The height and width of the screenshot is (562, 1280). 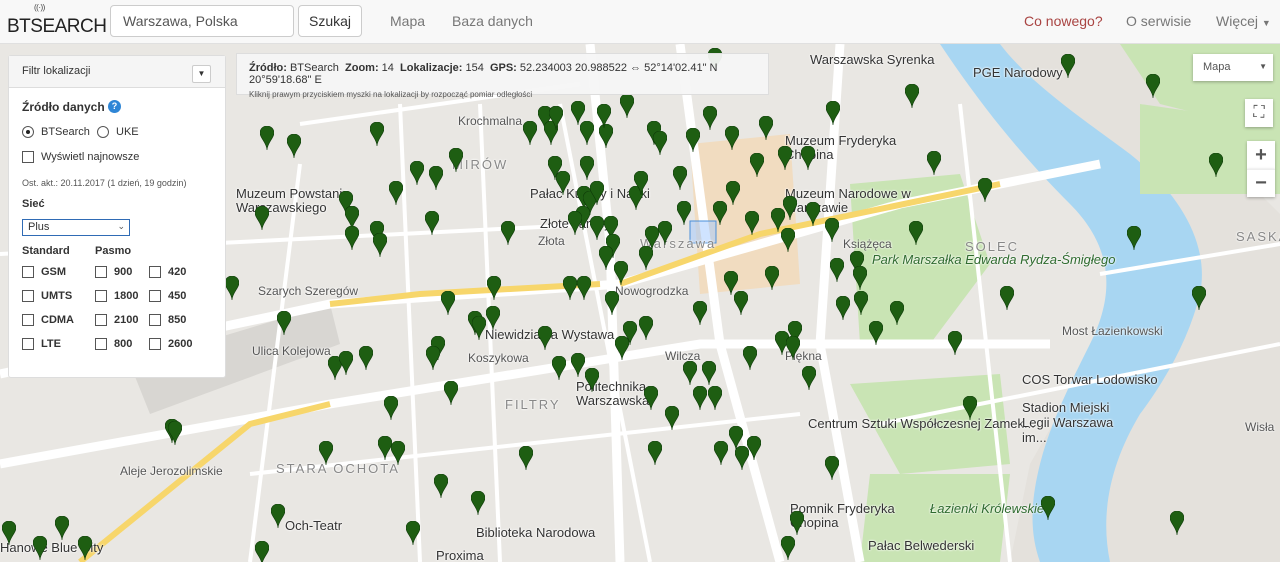 What do you see at coordinates (57, 20) in the screenshot?
I see `btsearch-logo: ((·)) BTSEARCH` at bounding box center [57, 20].